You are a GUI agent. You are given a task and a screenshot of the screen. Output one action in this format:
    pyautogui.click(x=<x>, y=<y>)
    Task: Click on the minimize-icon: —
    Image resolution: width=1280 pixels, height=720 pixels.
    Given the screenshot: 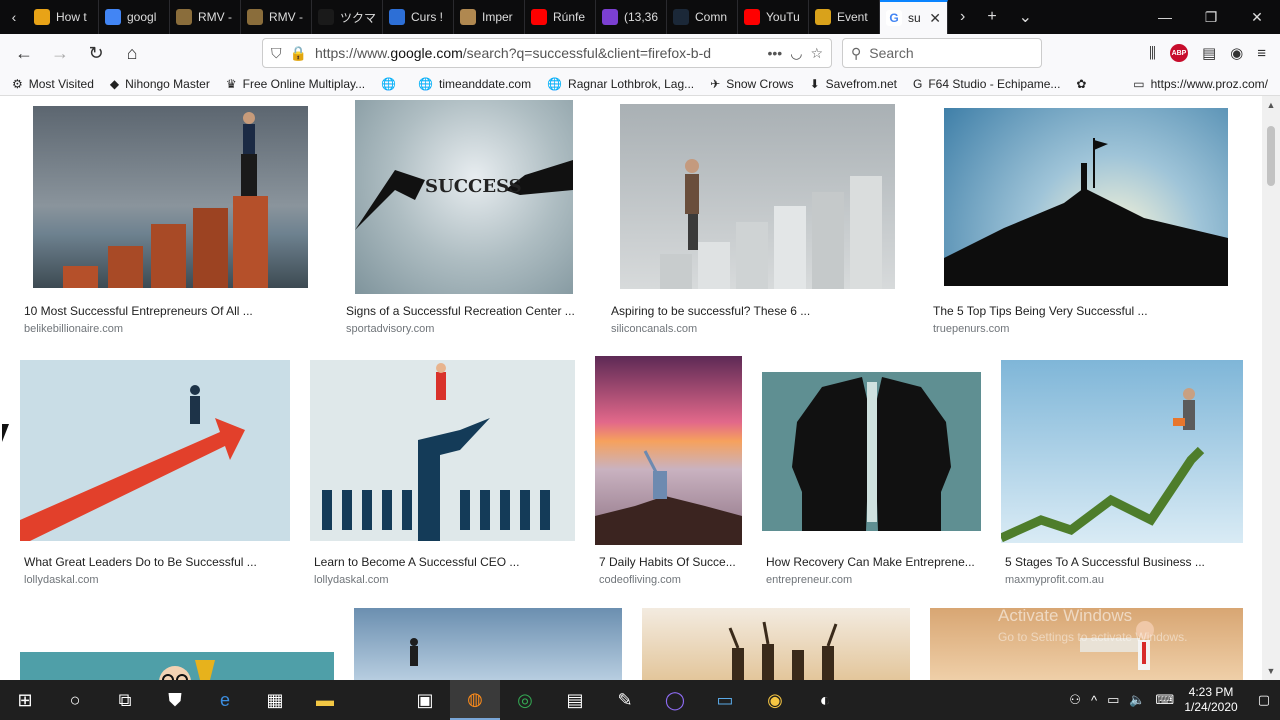 What is the action you would take?
    pyautogui.click(x=1165, y=17)
    